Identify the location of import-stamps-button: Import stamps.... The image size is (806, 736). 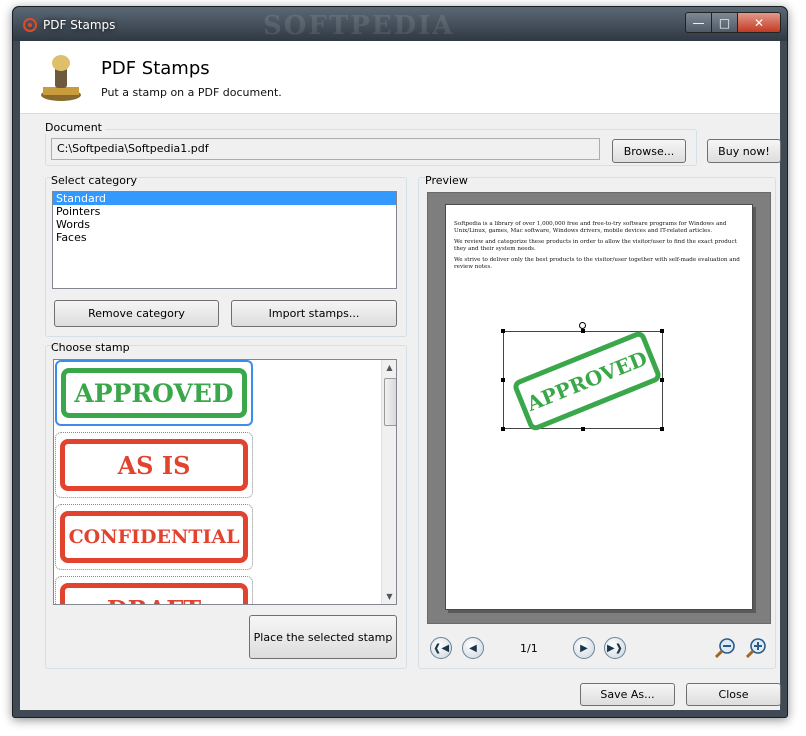
(314, 313).